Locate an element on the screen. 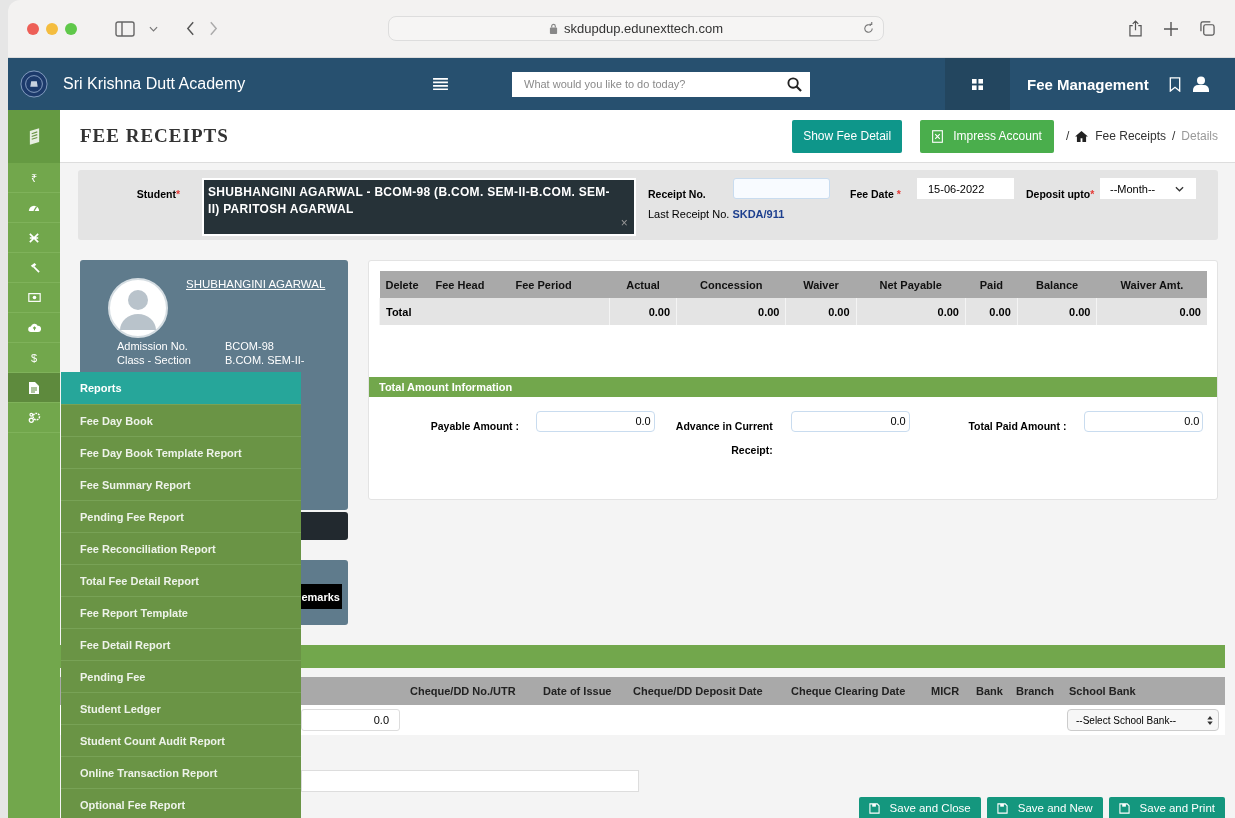  page-title: FEE RECEIPTS is located at coordinates (154, 136).